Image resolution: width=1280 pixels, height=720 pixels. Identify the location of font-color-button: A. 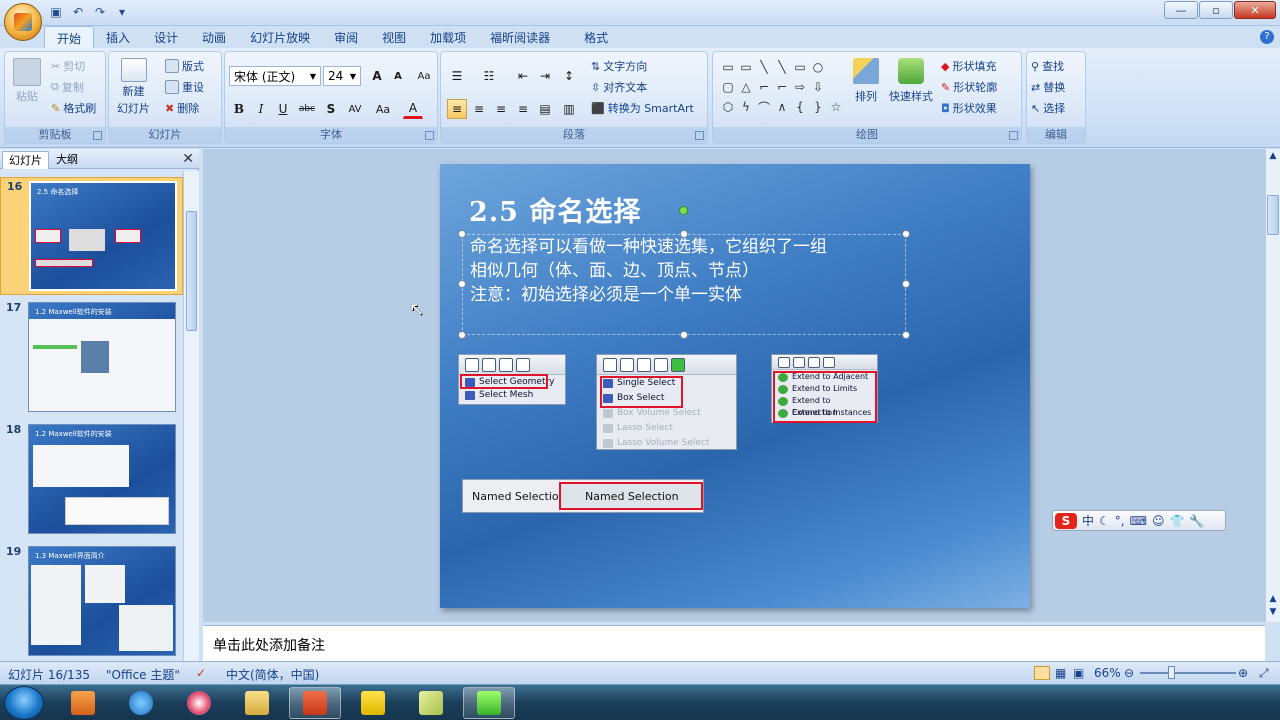
(413, 109).